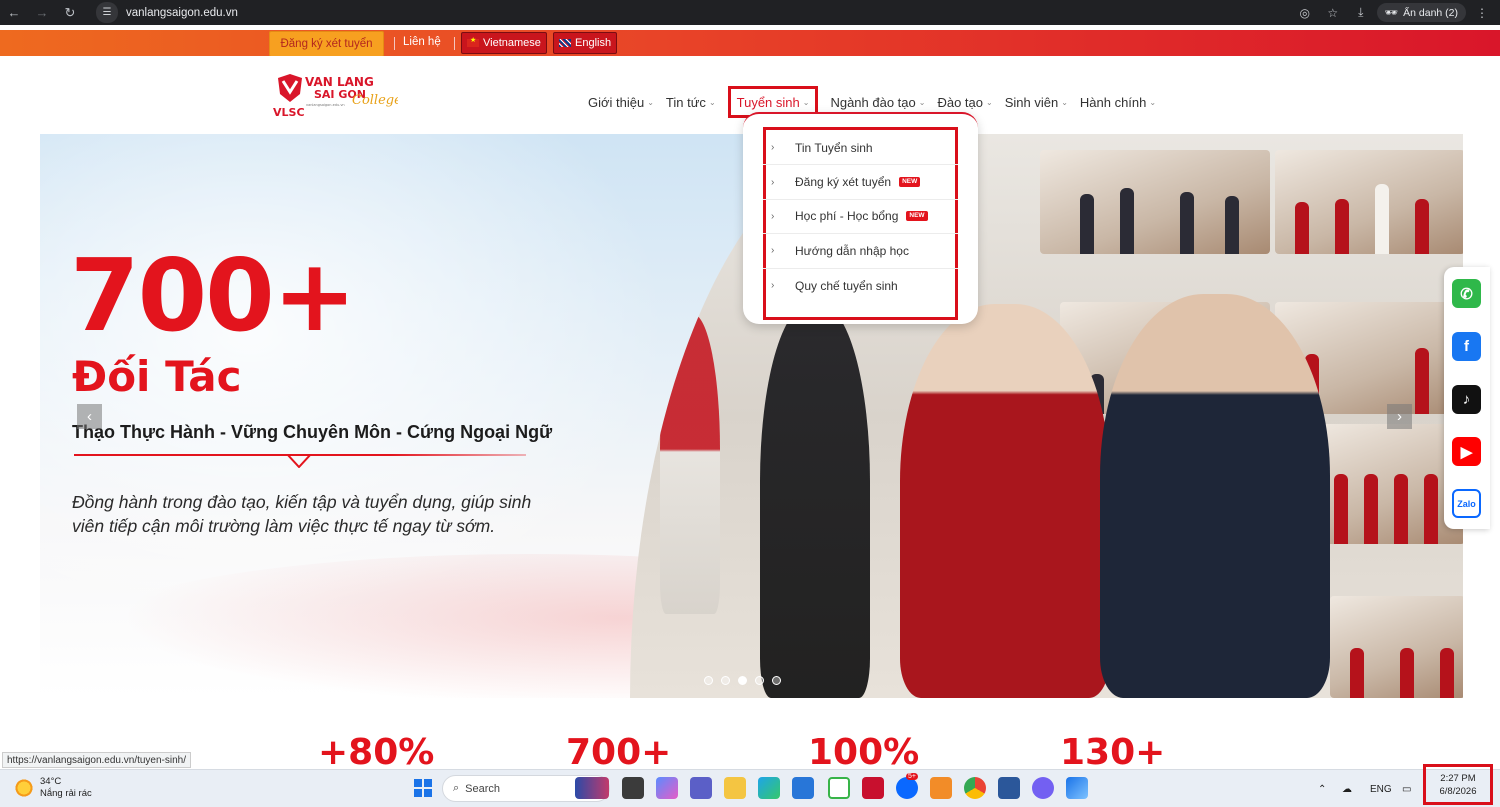 Image resolution: width=1500 pixels, height=807 pixels. Describe the element at coordinates (1381, 788) in the screenshot. I see `tray-lang: ENG` at that location.